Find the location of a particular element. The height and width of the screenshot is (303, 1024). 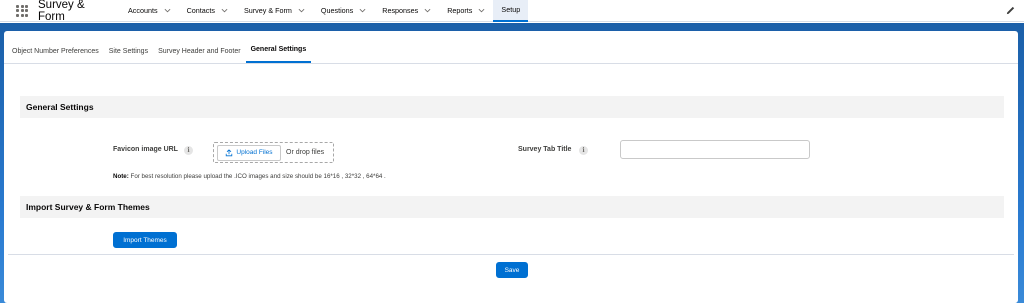

nav-item-label: Survey & Form is located at coordinates (267, 10).